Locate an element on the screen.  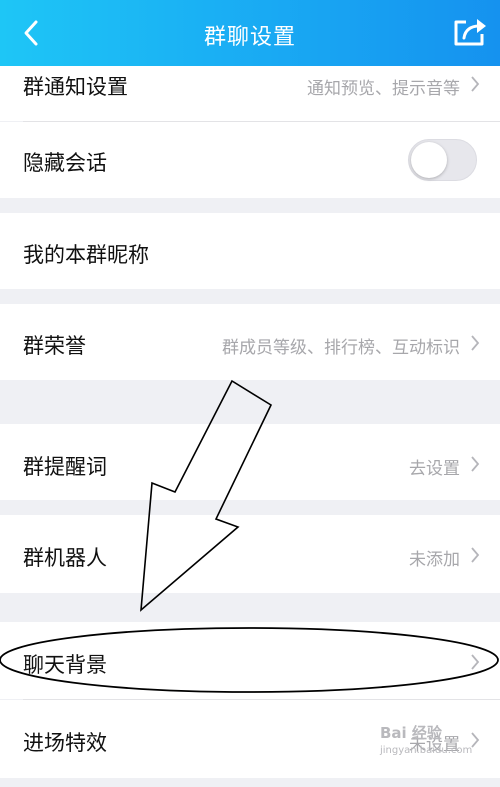
toggle-knob is located at coordinates (429, 160).